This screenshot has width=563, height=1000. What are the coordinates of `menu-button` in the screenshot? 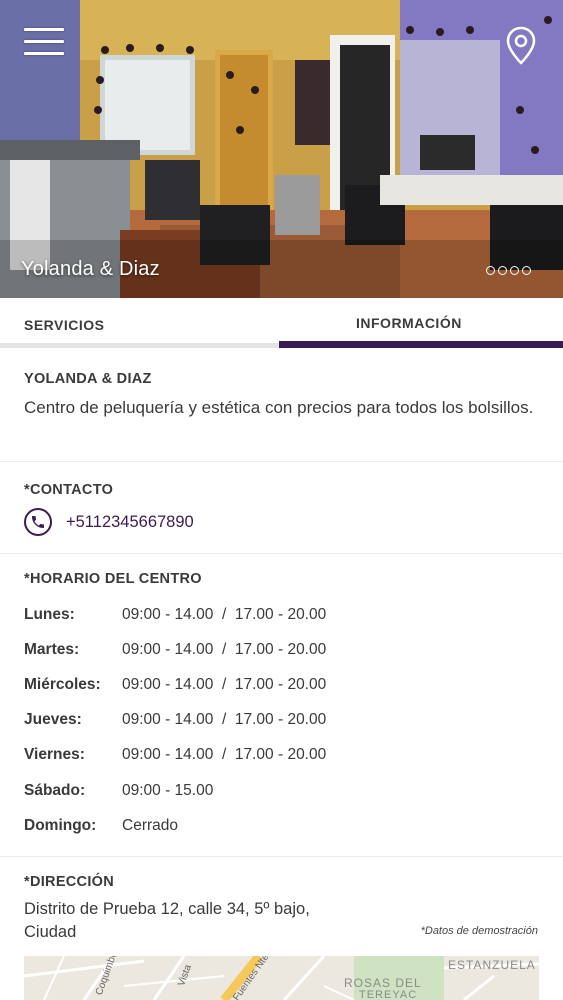 It's located at (44, 43).